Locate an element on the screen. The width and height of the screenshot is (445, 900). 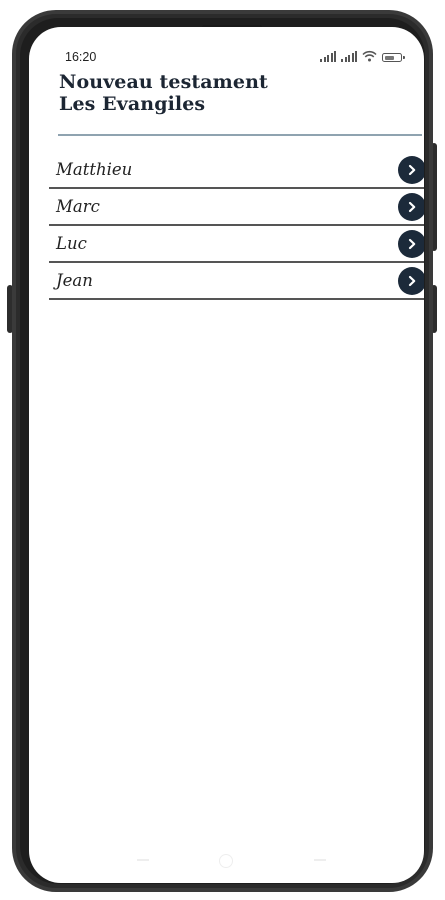
system-nav-bar is located at coordinates (226, 863).